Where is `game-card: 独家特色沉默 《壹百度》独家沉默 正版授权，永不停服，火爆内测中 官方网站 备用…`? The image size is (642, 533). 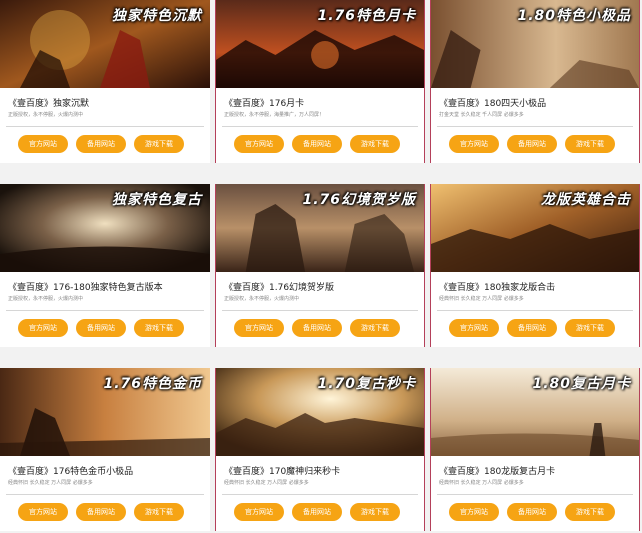 game-card: 独家特色沉默 《壹百度》独家沉默 正版授权，永不停服，火爆内测中 官方网站 备用… is located at coordinates (105, 81).